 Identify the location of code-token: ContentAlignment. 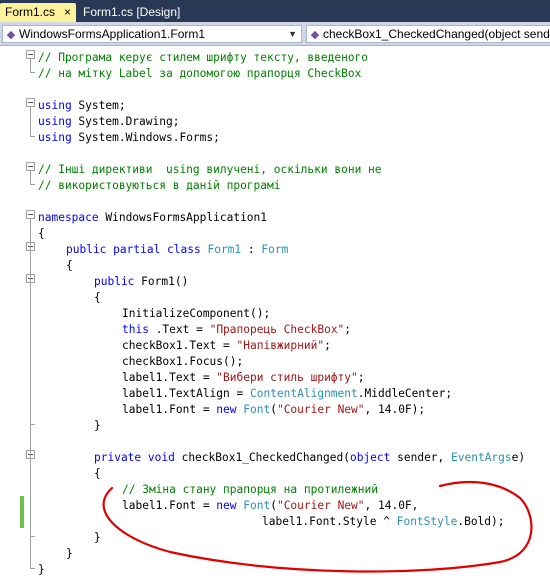
(303, 393).